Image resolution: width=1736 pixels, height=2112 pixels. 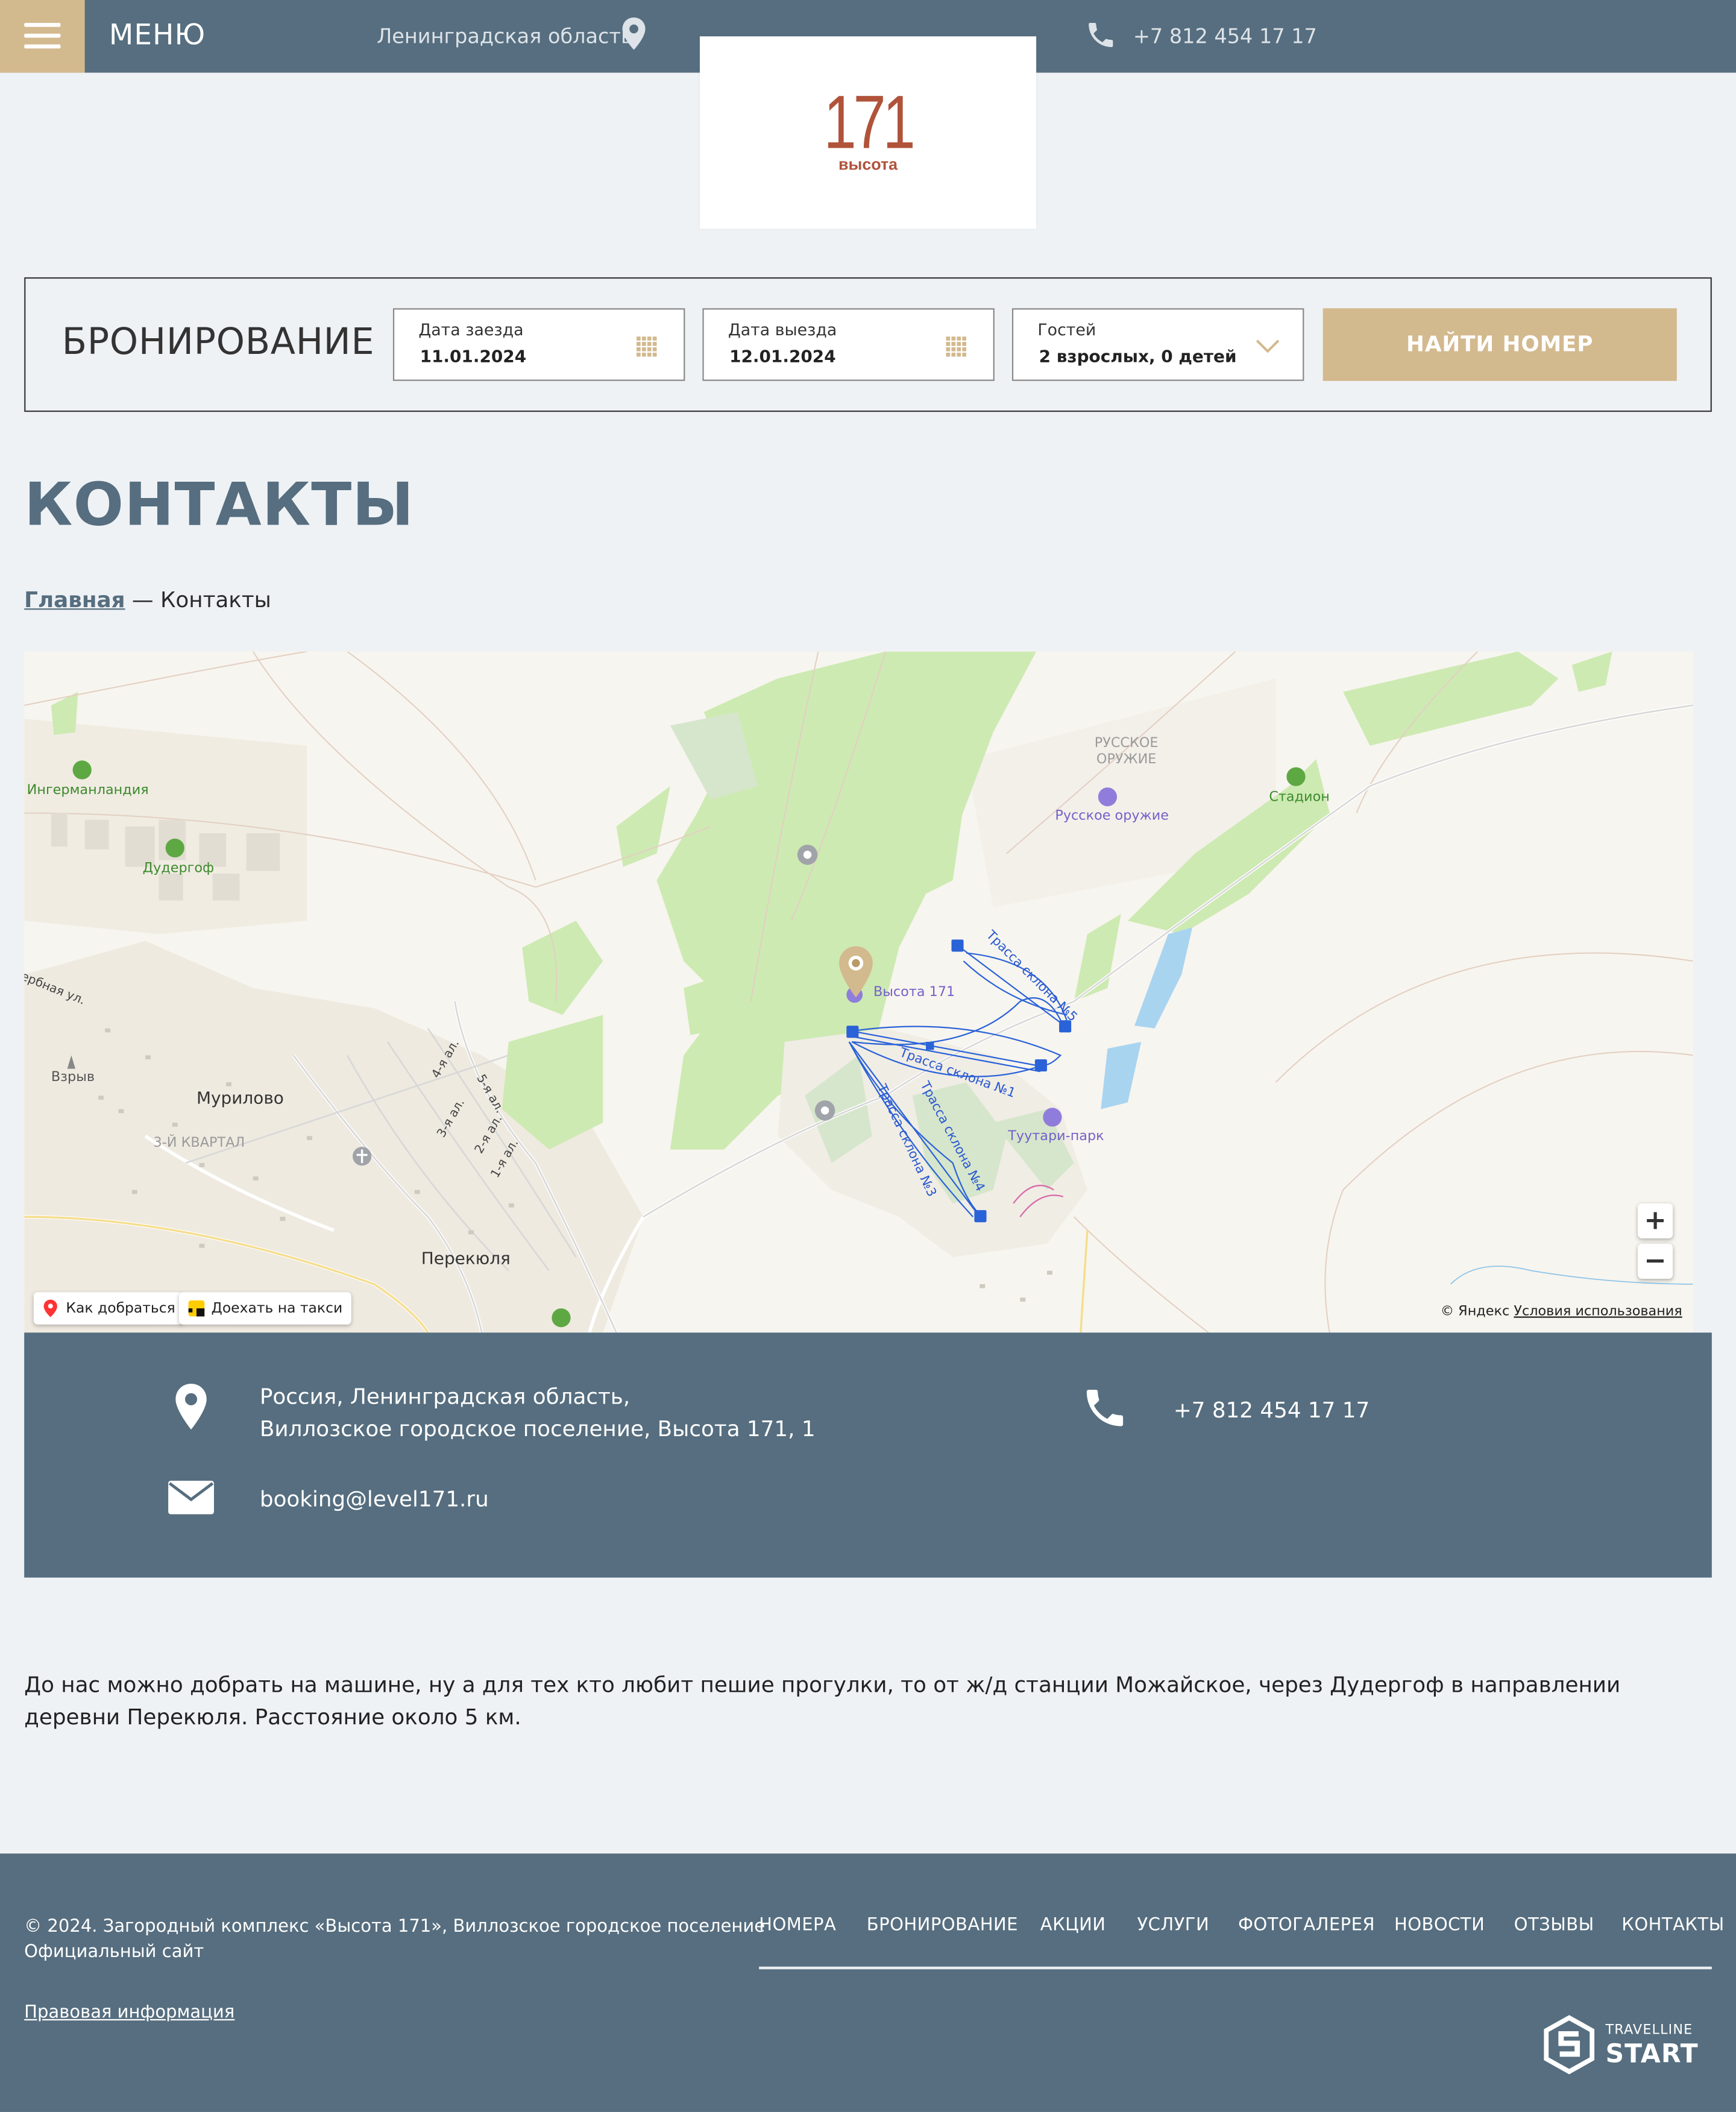 I want to click on travelline-logo-icon, so click(x=1569, y=2045).